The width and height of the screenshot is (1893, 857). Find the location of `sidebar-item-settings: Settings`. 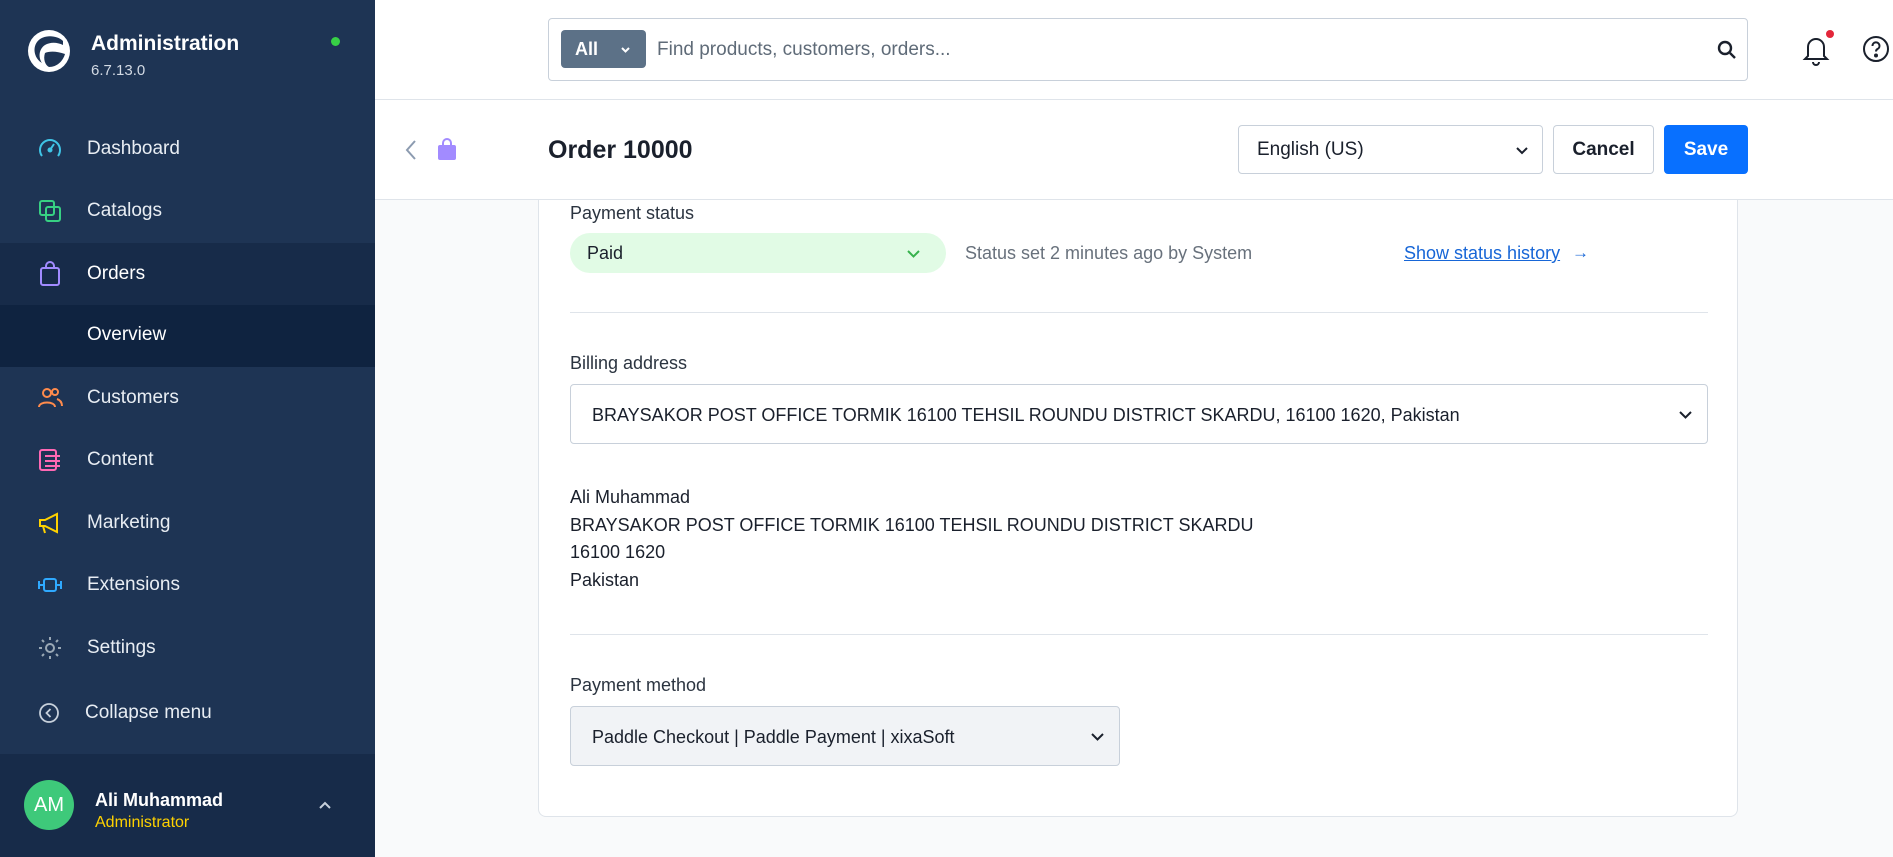

sidebar-item-settings: Settings is located at coordinates (187, 648).